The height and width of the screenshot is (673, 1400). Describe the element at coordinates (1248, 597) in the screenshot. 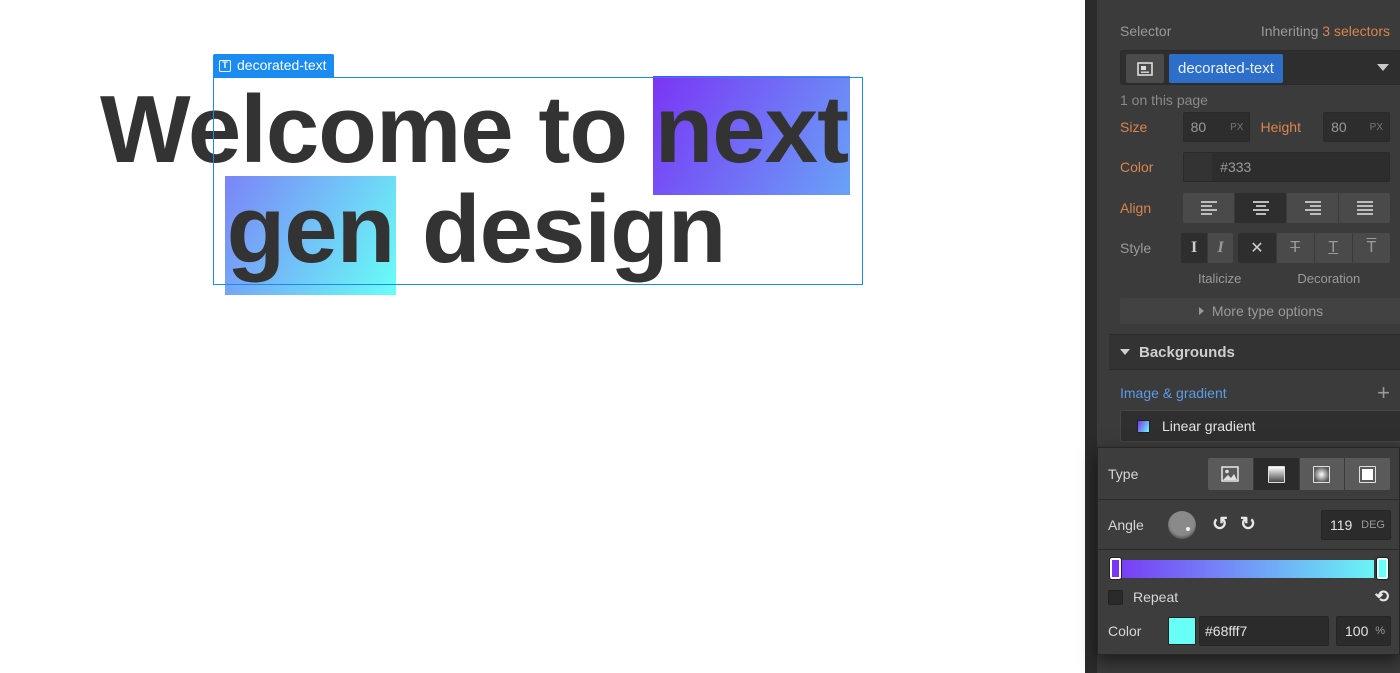

I see `repeat-row: Repeat ⟲` at that location.